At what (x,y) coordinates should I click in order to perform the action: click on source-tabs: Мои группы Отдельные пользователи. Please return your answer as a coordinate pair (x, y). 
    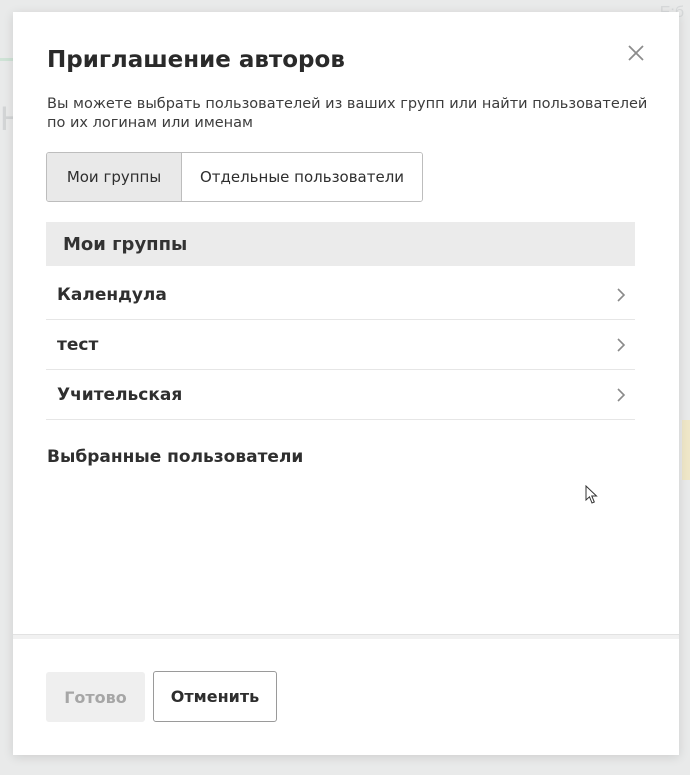
    Looking at the image, I should click on (234, 177).